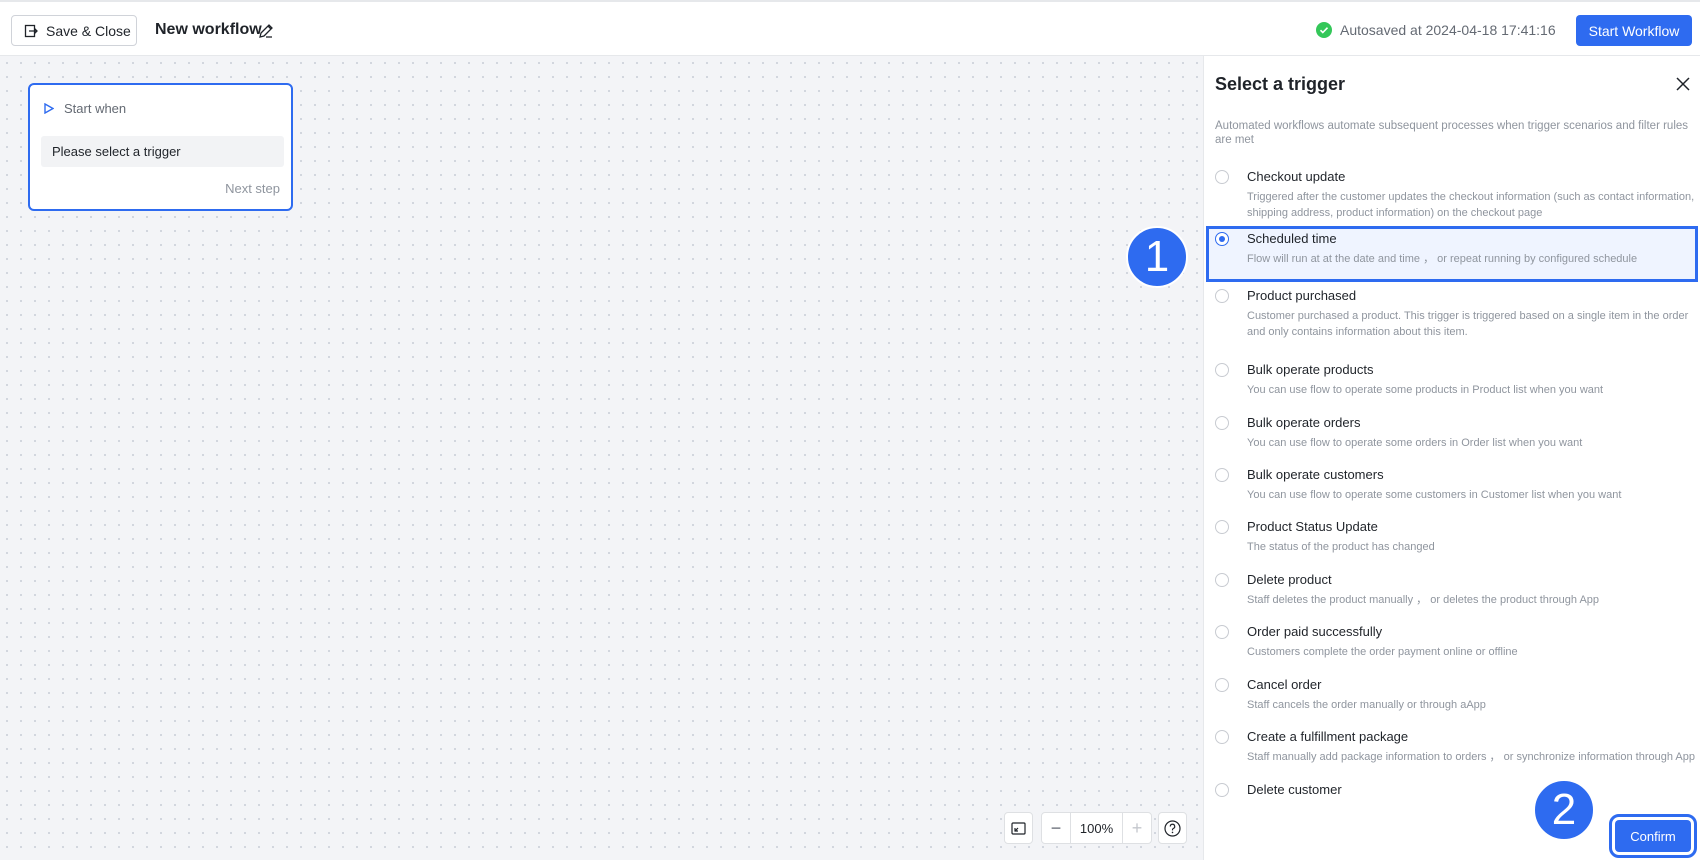 Image resolution: width=1700 pixels, height=860 pixels. What do you see at coordinates (1056, 828) in the screenshot?
I see `zoom-out-button: −` at bounding box center [1056, 828].